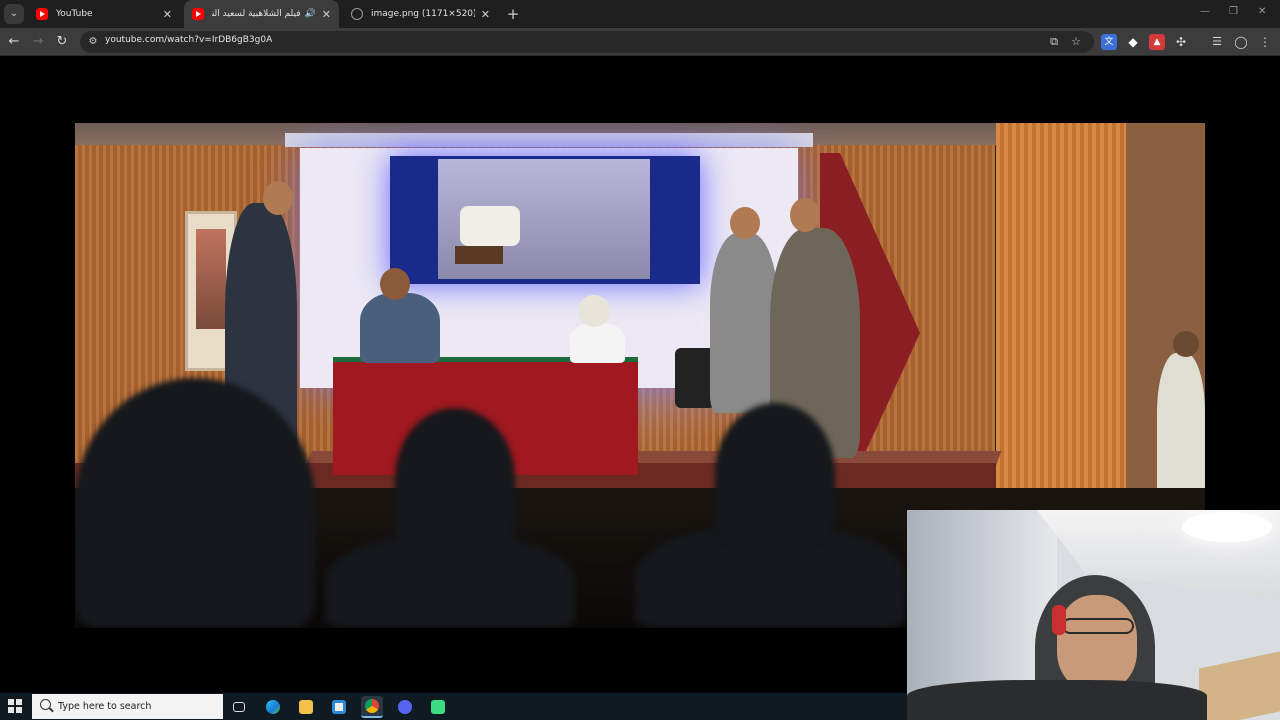  What do you see at coordinates (14, 42) in the screenshot?
I see `back-icon: ←` at bounding box center [14, 42].